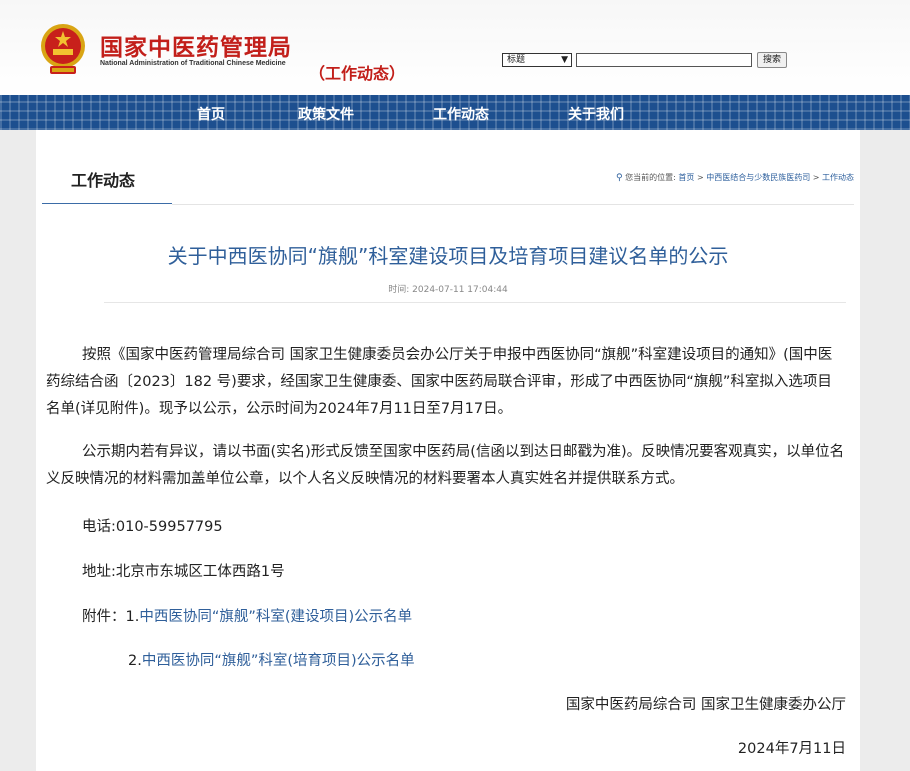  What do you see at coordinates (619, 178) in the screenshot?
I see `location-pin-icon: ⚲` at bounding box center [619, 178].